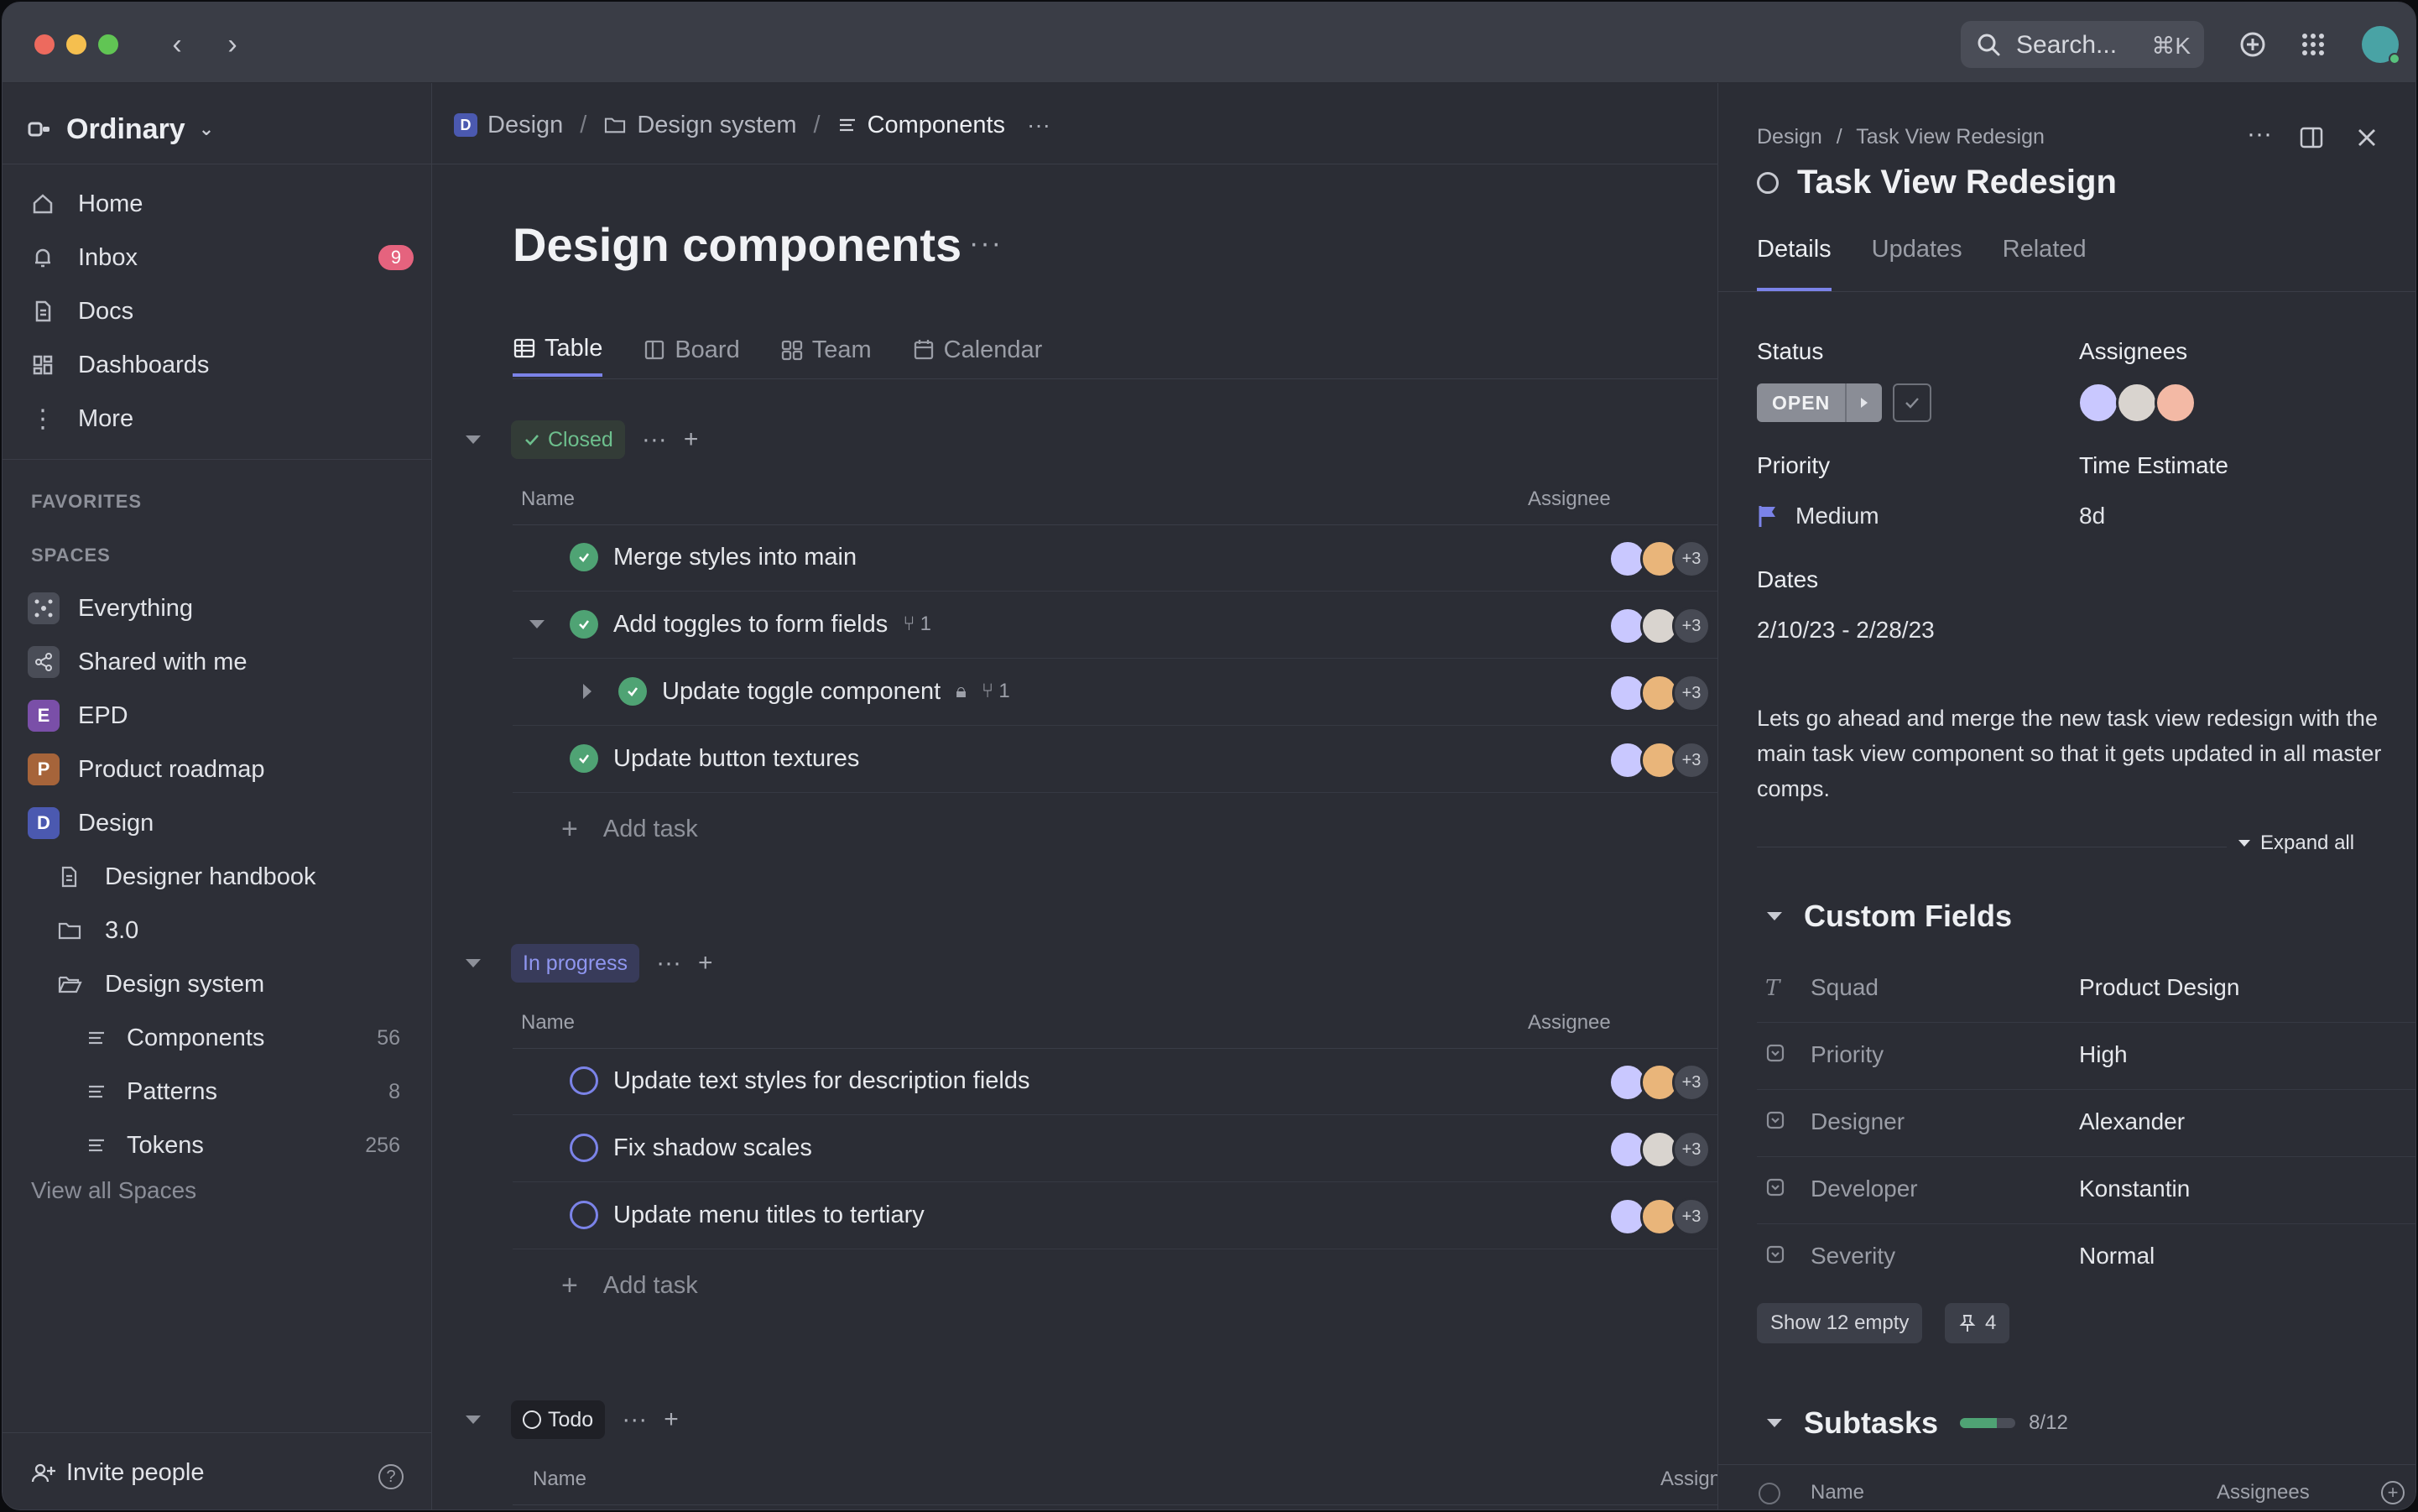 The width and height of the screenshot is (2418, 1512). Describe the element at coordinates (221, 419) in the screenshot. I see `sidebar-item-more: ⋮ More` at that location.